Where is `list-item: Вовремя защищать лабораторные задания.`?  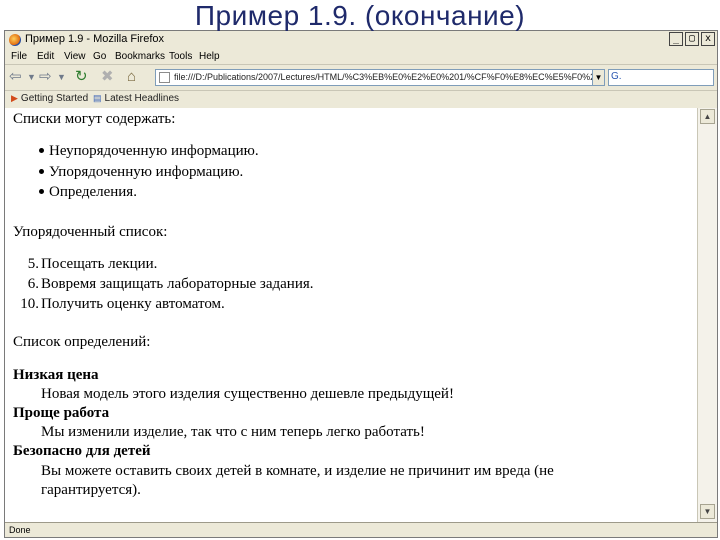 list-item: Вовремя защищать лабораторные задания. is located at coordinates (177, 284).